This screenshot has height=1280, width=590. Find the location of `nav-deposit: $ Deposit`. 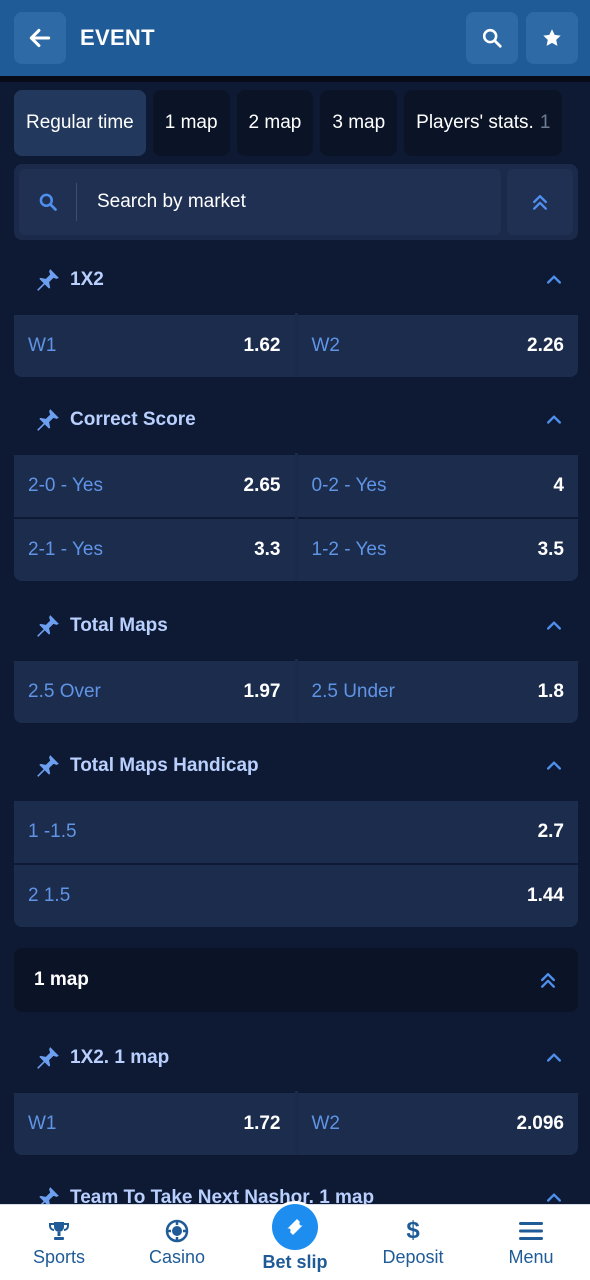

nav-deposit: $ Deposit is located at coordinates (413, 1242).